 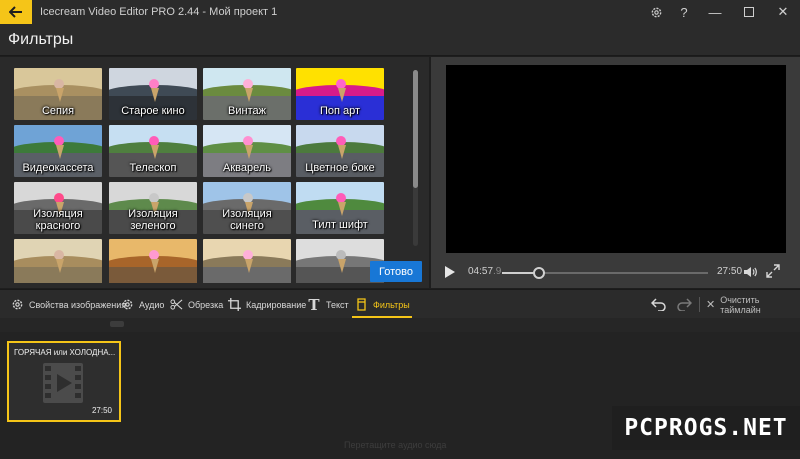 I want to click on tool-trim: Обрезка, so click(x=196, y=304).